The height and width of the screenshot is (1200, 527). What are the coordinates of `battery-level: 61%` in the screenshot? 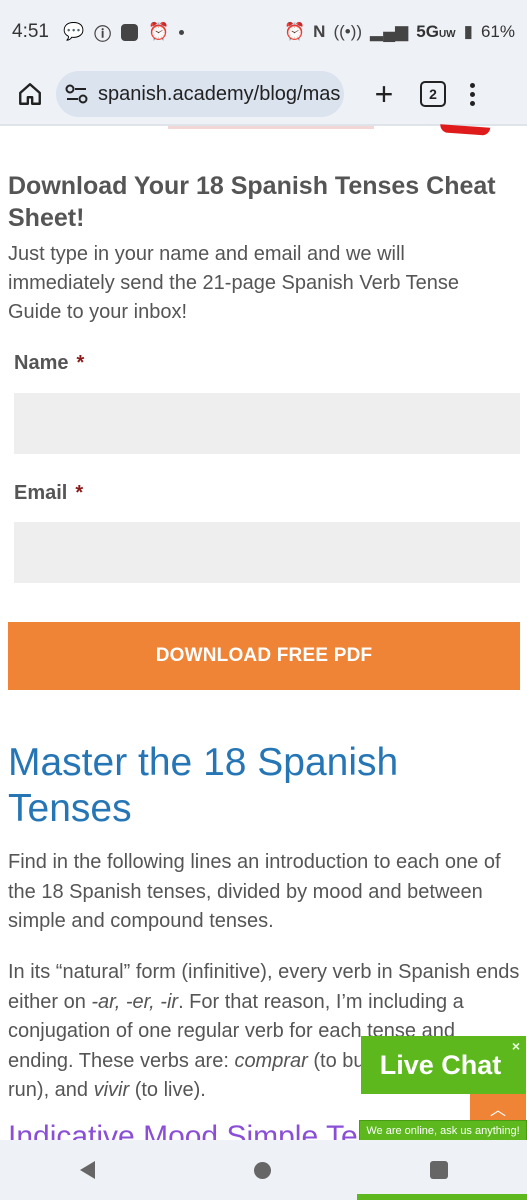 It's located at (497, 31).